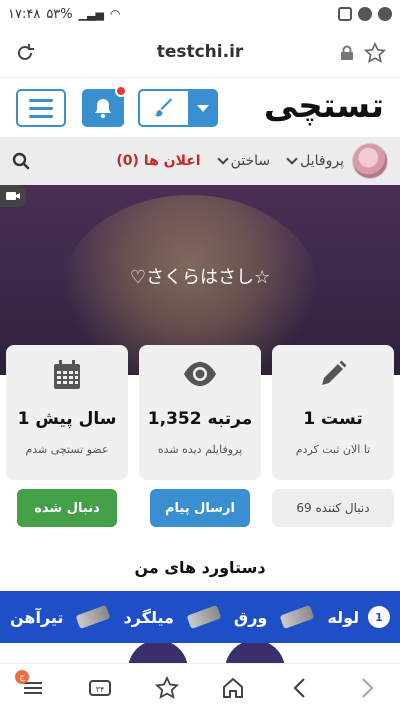 This screenshot has width=400, height=711. Describe the element at coordinates (33, 688) in the screenshot. I see `browser-menu-button: ج` at that location.